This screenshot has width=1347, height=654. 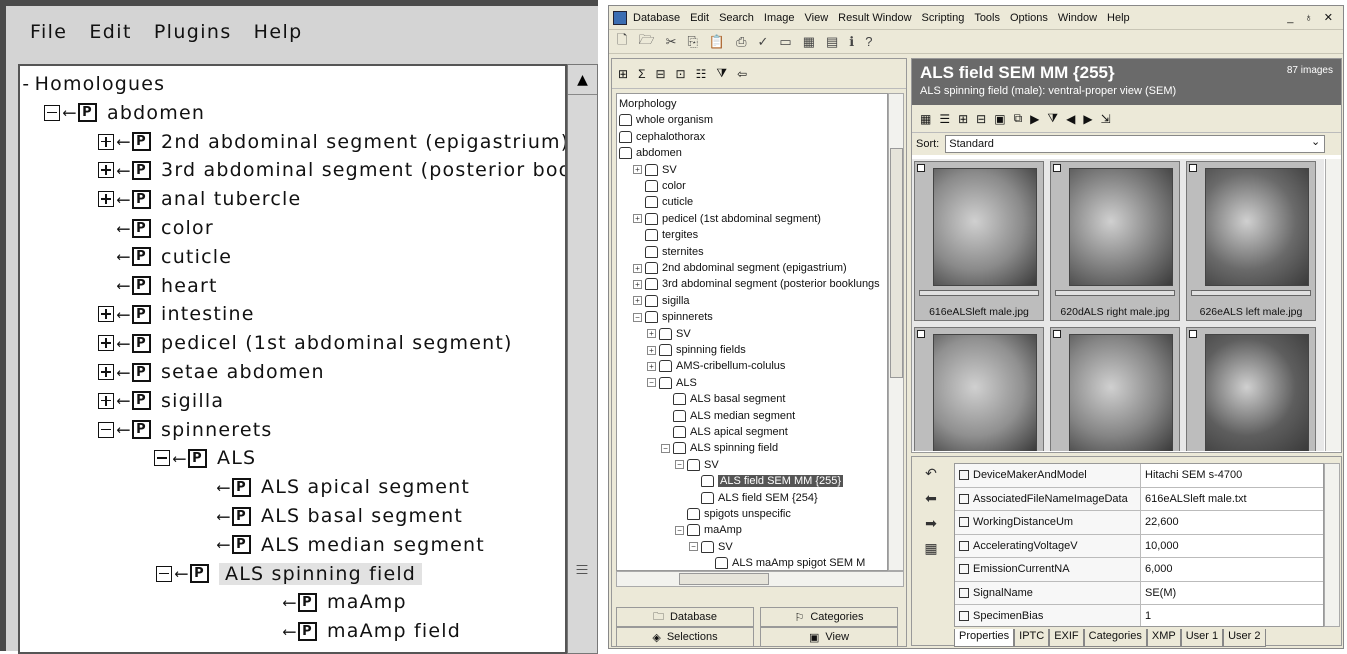 What do you see at coordinates (1139, 523) in the screenshot?
I see `property-row: WorkingDistanceUm 22,600` at bounding box center [1139, 523].